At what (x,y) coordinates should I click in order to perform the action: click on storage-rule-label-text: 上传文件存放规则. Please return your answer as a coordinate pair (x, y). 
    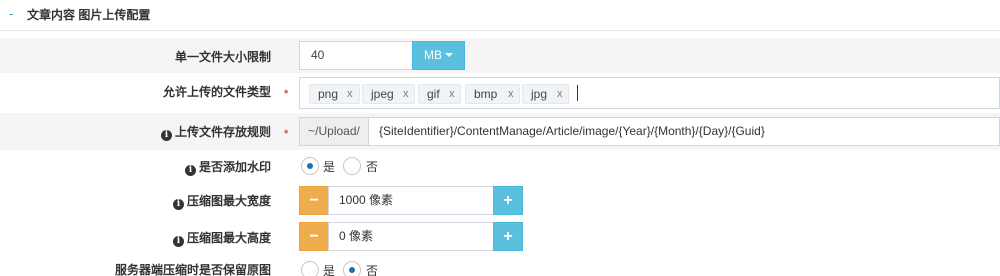
    Looking at the image, I should click on (222, 132).